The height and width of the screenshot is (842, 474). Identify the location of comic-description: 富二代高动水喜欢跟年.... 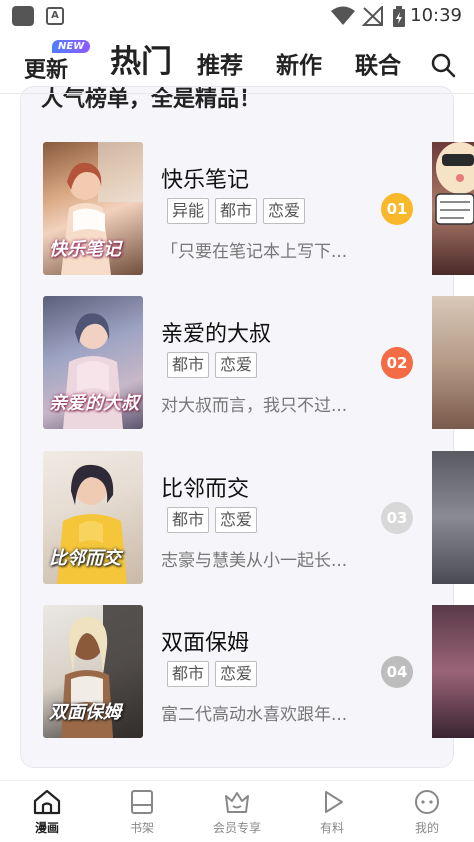
(254, 715).